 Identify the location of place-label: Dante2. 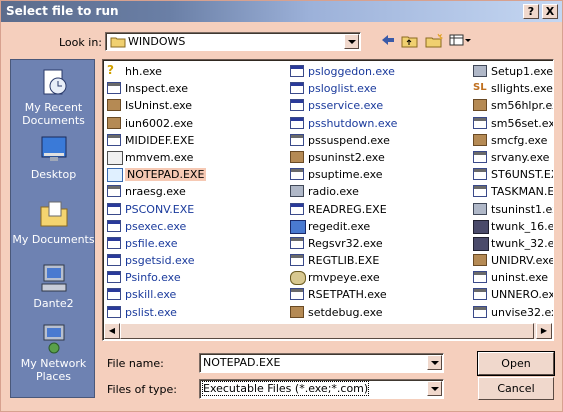
(53, 303).